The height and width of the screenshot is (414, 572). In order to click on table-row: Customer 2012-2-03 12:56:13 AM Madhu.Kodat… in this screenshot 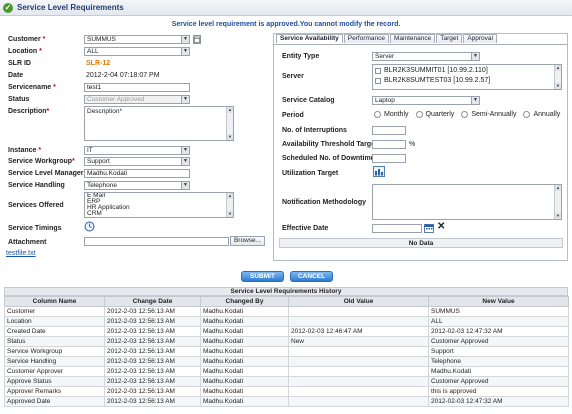, I will do `click(286, 311)`.